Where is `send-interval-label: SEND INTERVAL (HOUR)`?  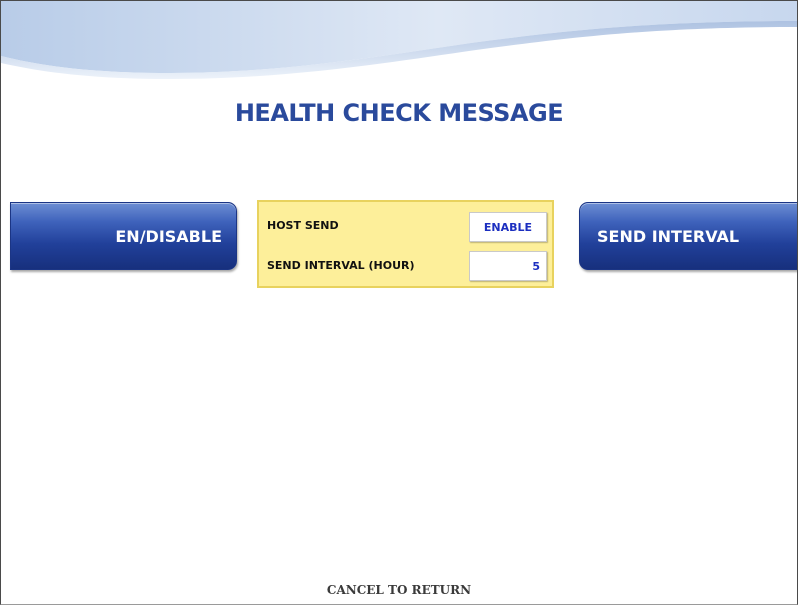
send-interval-label: SEND INTERVAL (HOUR) is located at coordinates (341, 265).